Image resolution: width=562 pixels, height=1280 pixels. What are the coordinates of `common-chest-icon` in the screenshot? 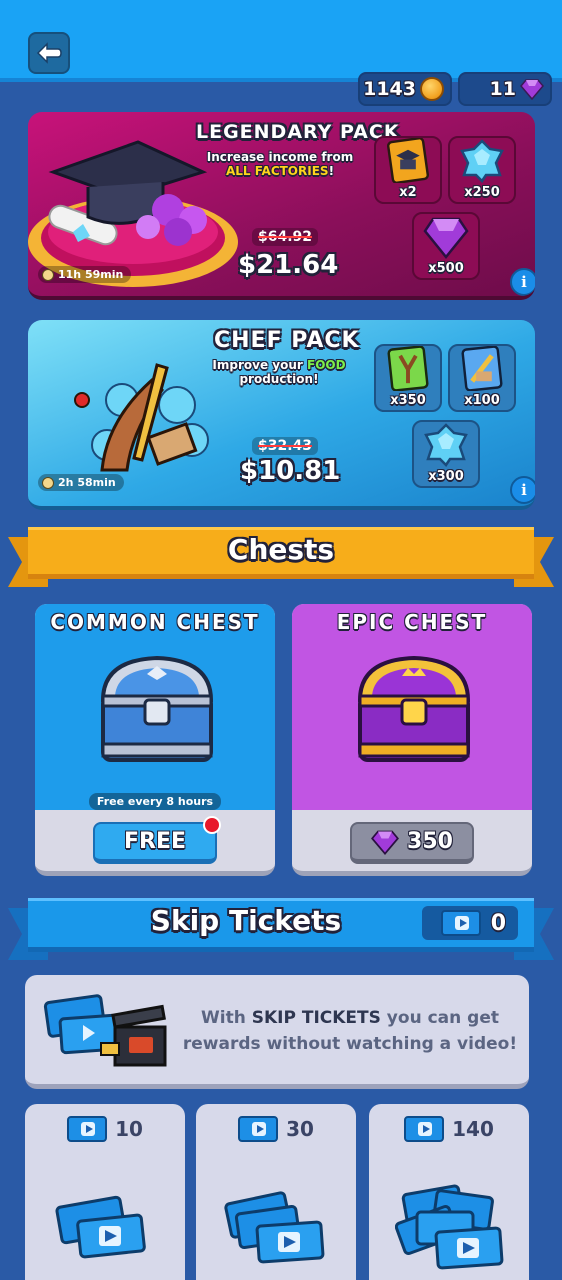 It's located at (157, 708).